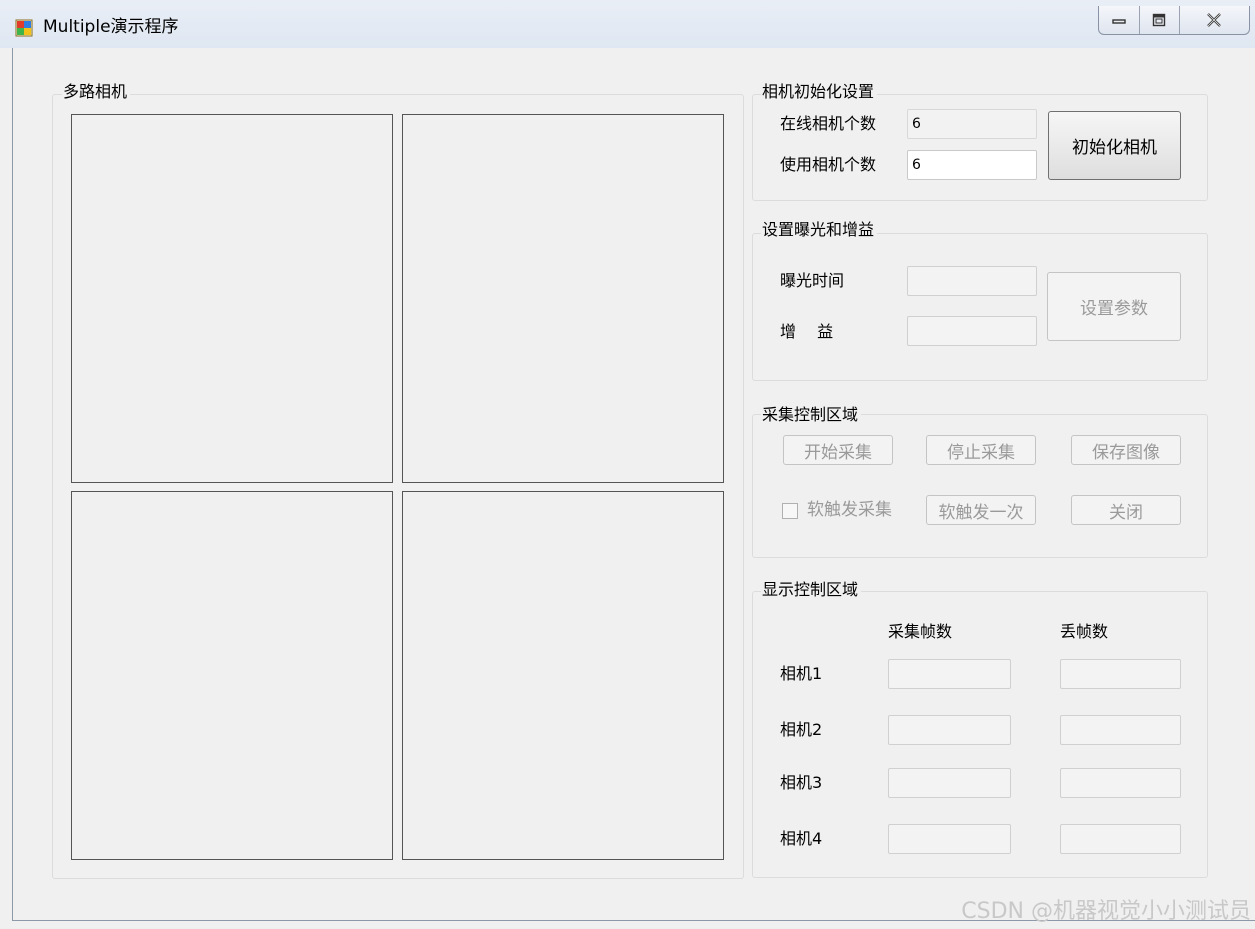 Image resolution: width=1255 pixels, height=929 pixels. What do you see at coordinates (949, 730) in the screenshot?
I see `camera2-frames-field` at bounding box center [949, 730].